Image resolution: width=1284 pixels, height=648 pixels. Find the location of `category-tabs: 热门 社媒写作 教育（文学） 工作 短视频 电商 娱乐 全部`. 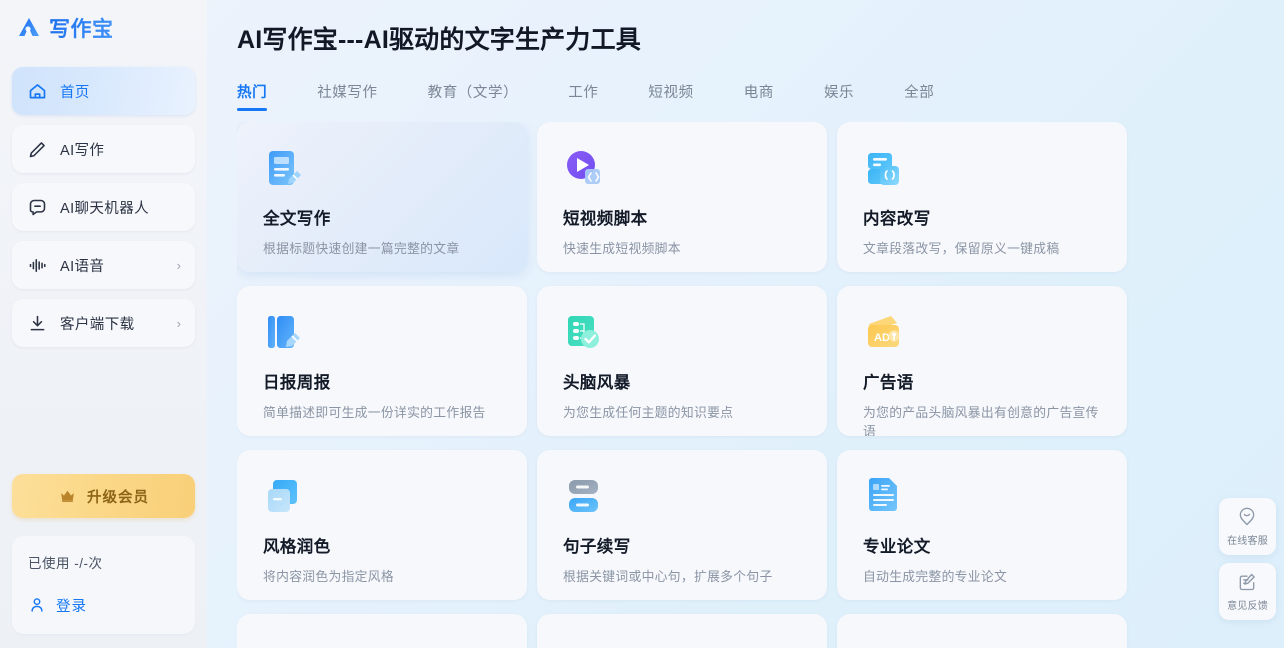

category-tabs: 热门 社媒写作 教育（文学） 工作 短视频 电商 娱乐 全部 is located at coordinates (760, 94).